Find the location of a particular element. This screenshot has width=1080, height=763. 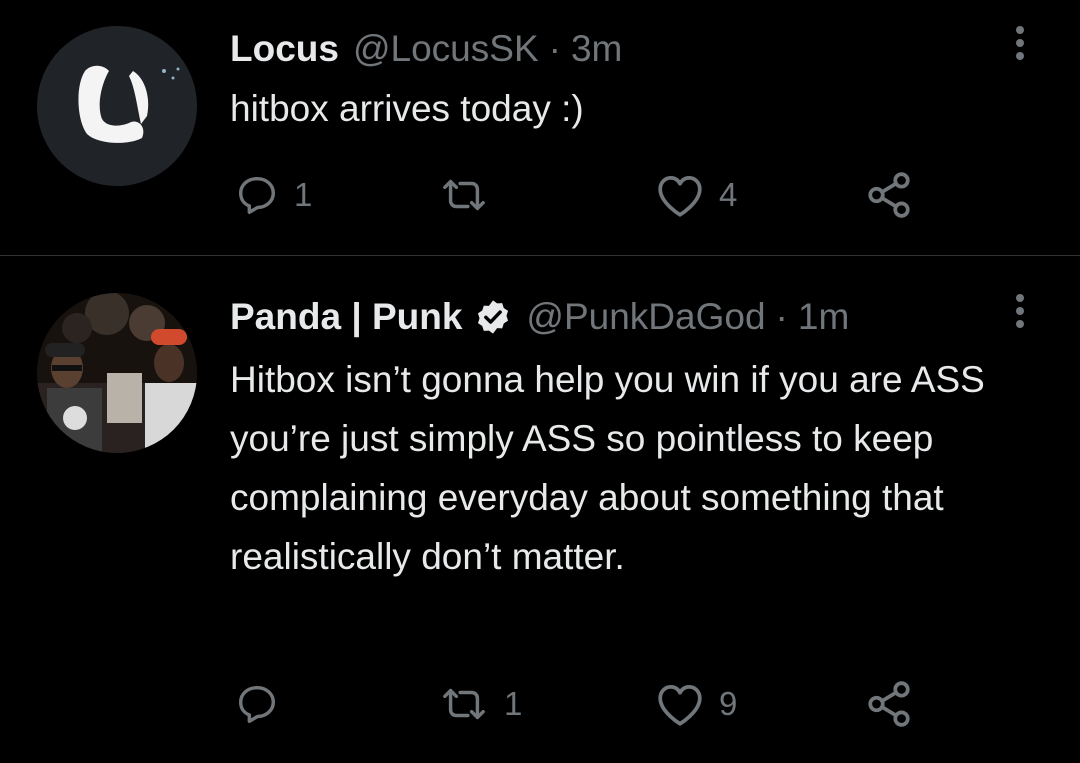

timestamp: 3m is located at coordinates (596, 49).